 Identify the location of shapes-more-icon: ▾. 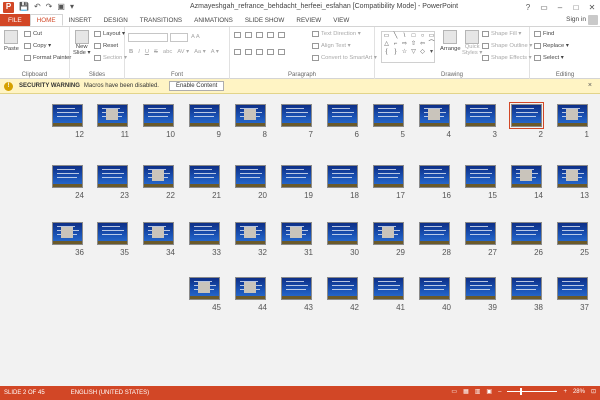
(431, 52).